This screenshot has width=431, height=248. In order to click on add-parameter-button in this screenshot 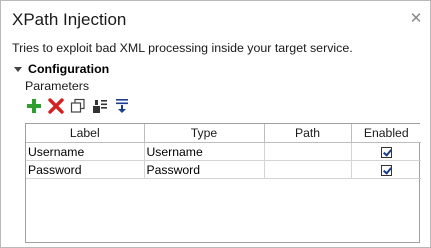, I will do `click(34, 106)`.